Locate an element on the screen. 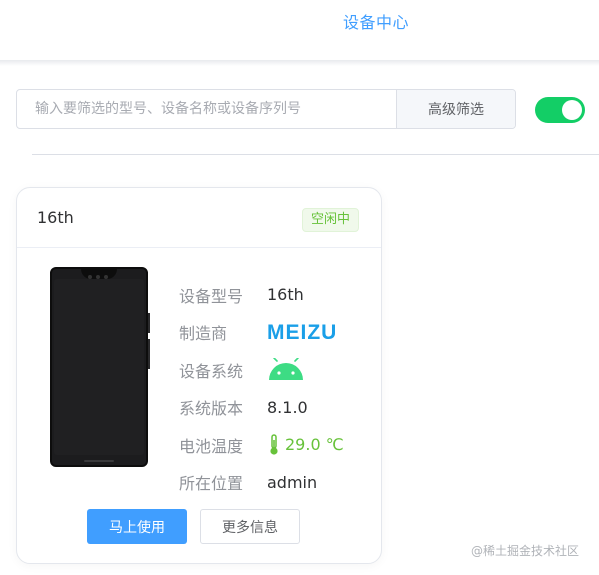  temperature-text: 29.0 ℃ is located at coordinates (314, 445).